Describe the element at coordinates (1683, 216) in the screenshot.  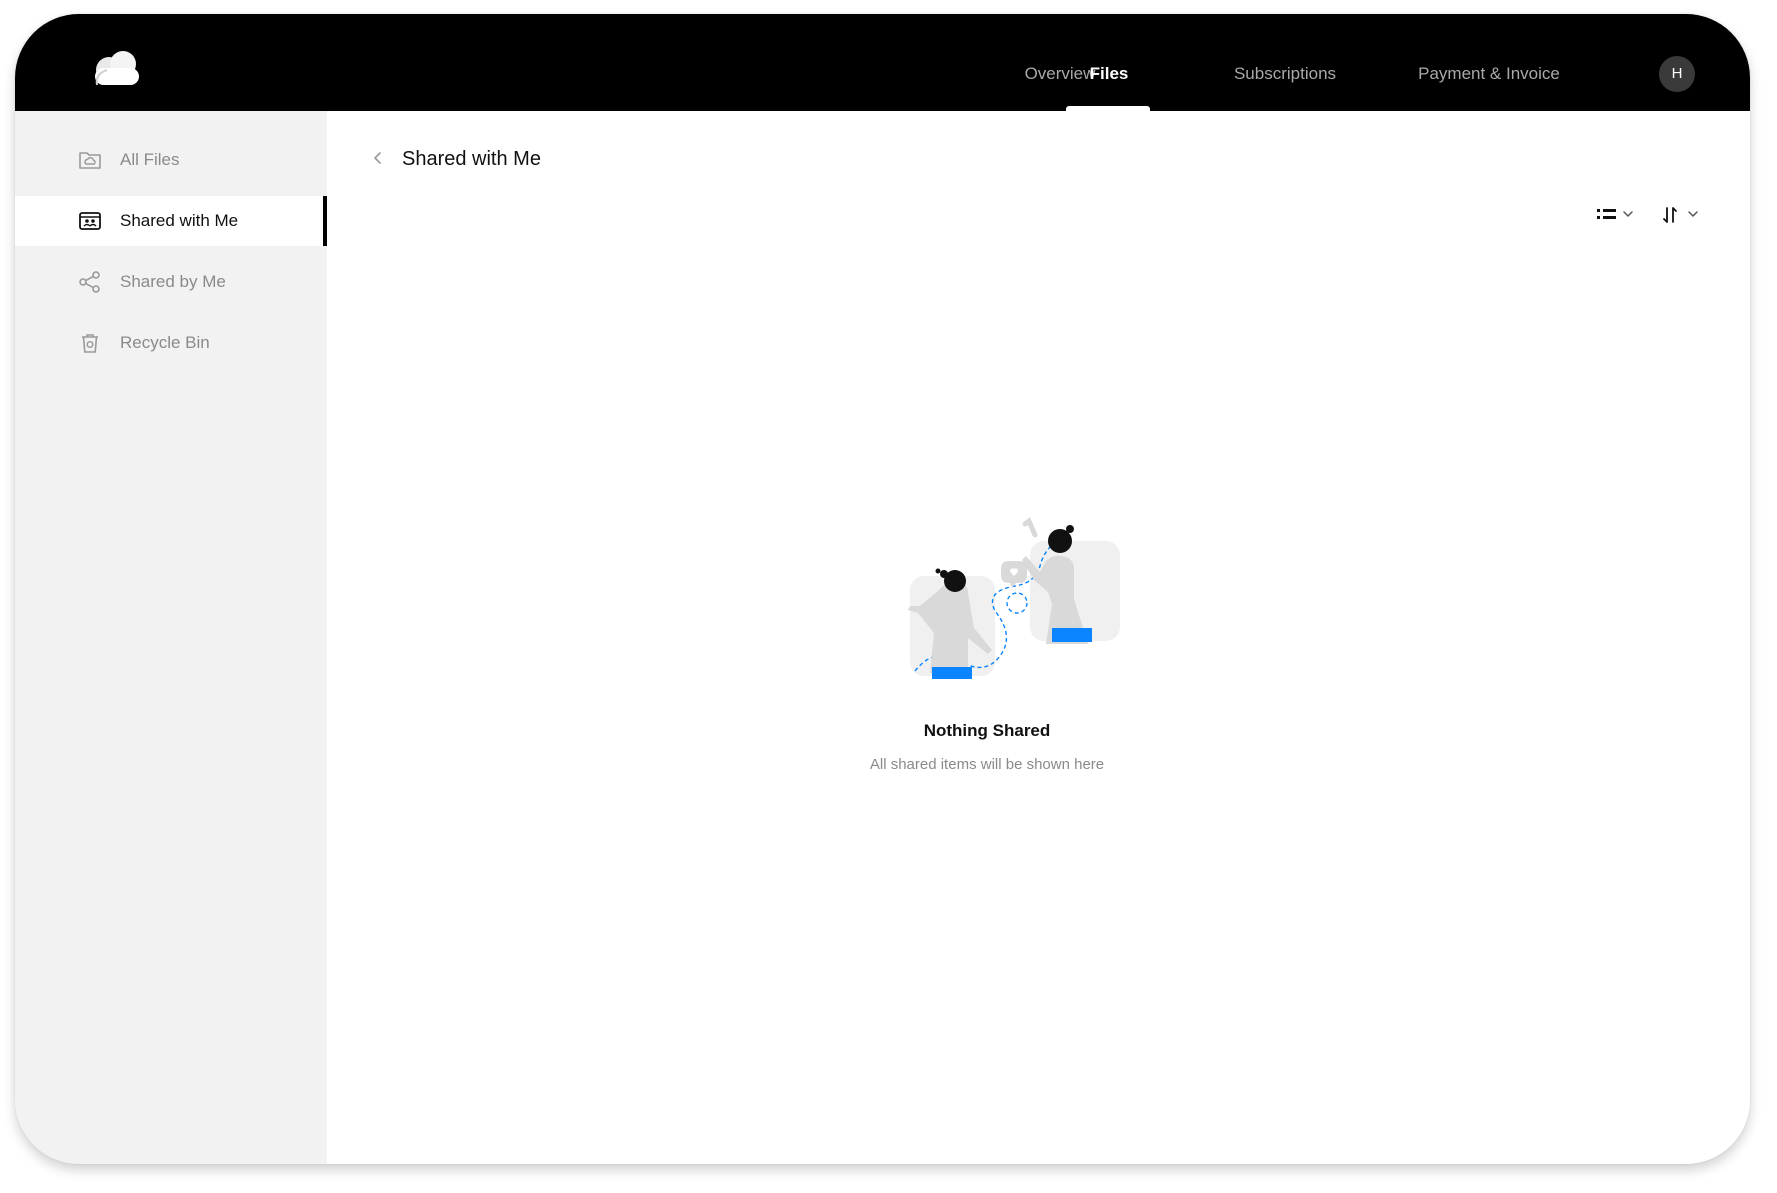
I see `sort-icon` at that location.